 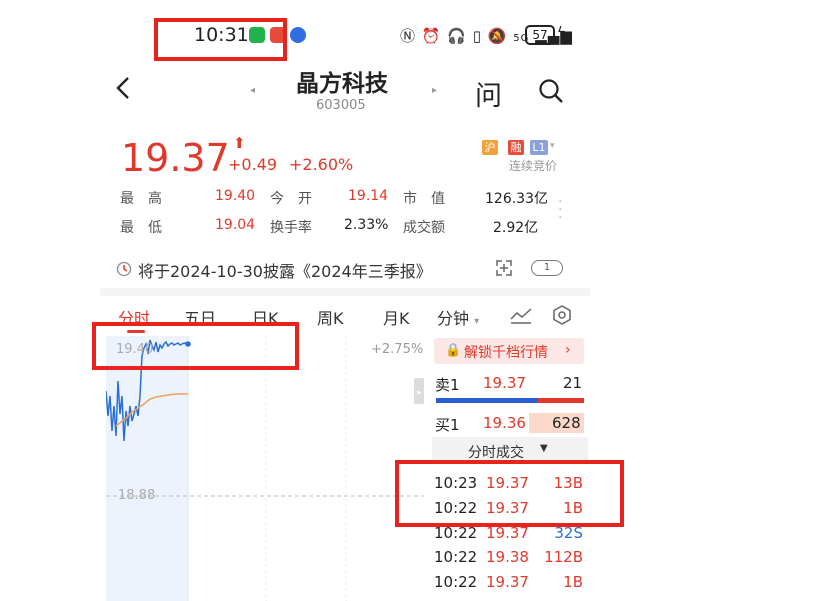 I want to click on indicator-button, so click(x=521, y=317).